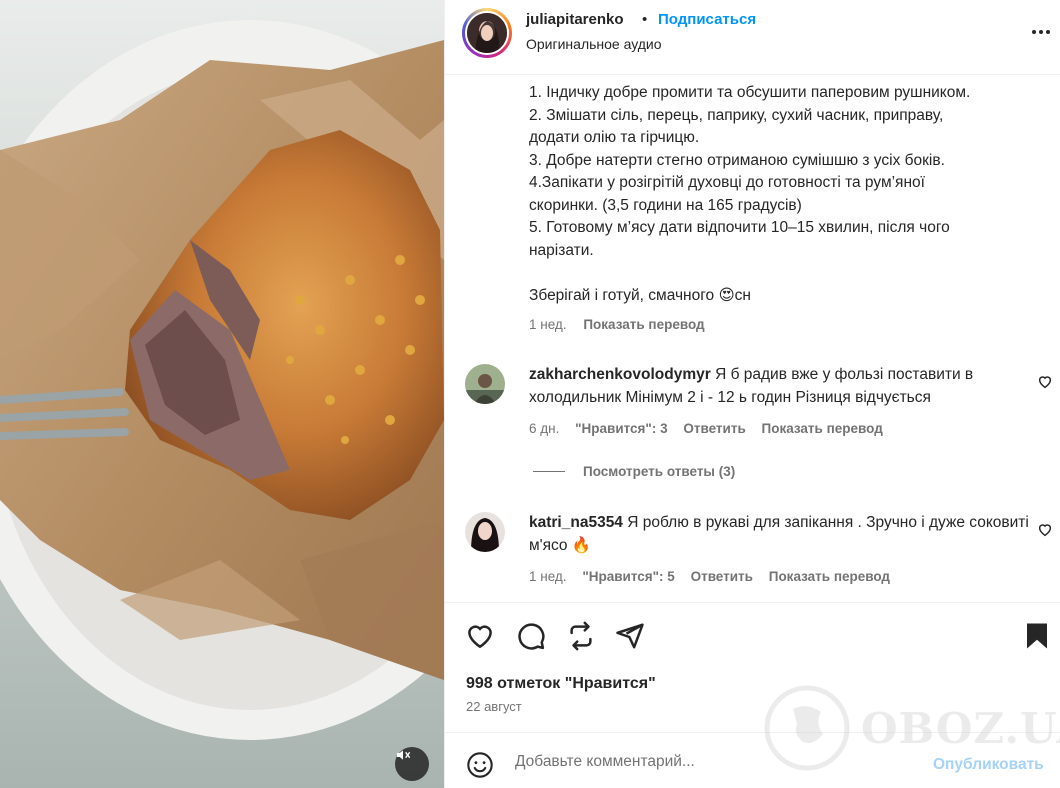  Describe the element at coordinates (576, 522) in the screenshot. I see `comment-username: katri_na5354` at that location.